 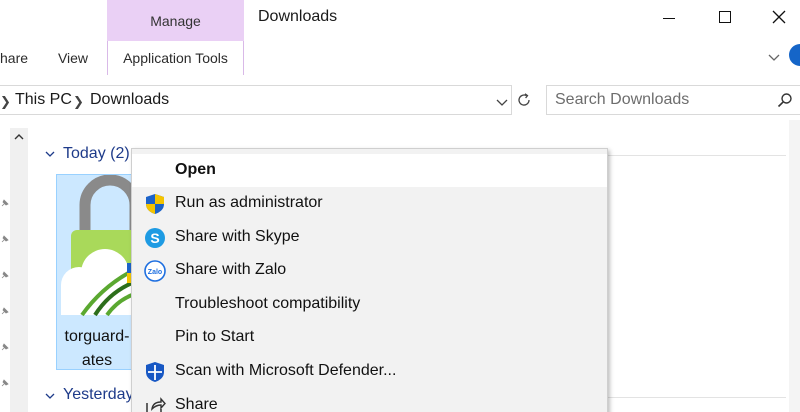 What do you see at coordinates (794, 55) in the screenshot?
I see `help-icon` at bounding box center [794, 55].